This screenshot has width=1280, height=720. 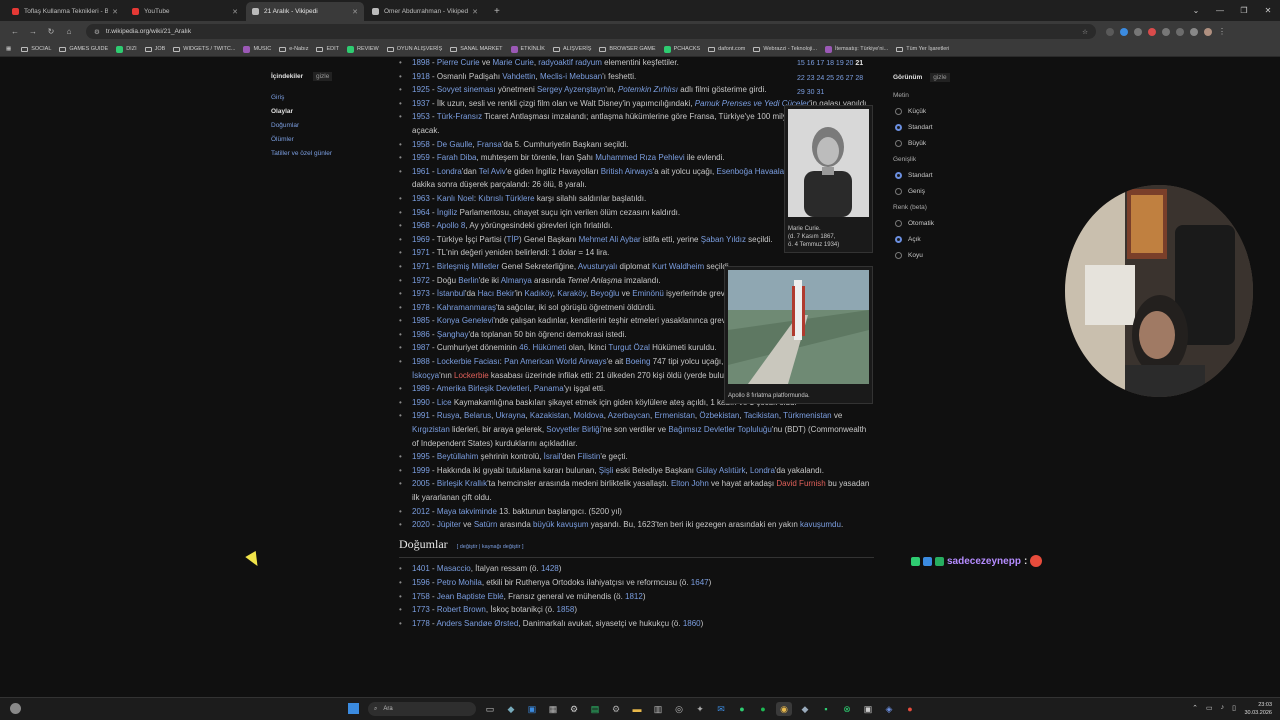 I want to click on appearance-hide-button: gizle, so click(x=940, y=77).